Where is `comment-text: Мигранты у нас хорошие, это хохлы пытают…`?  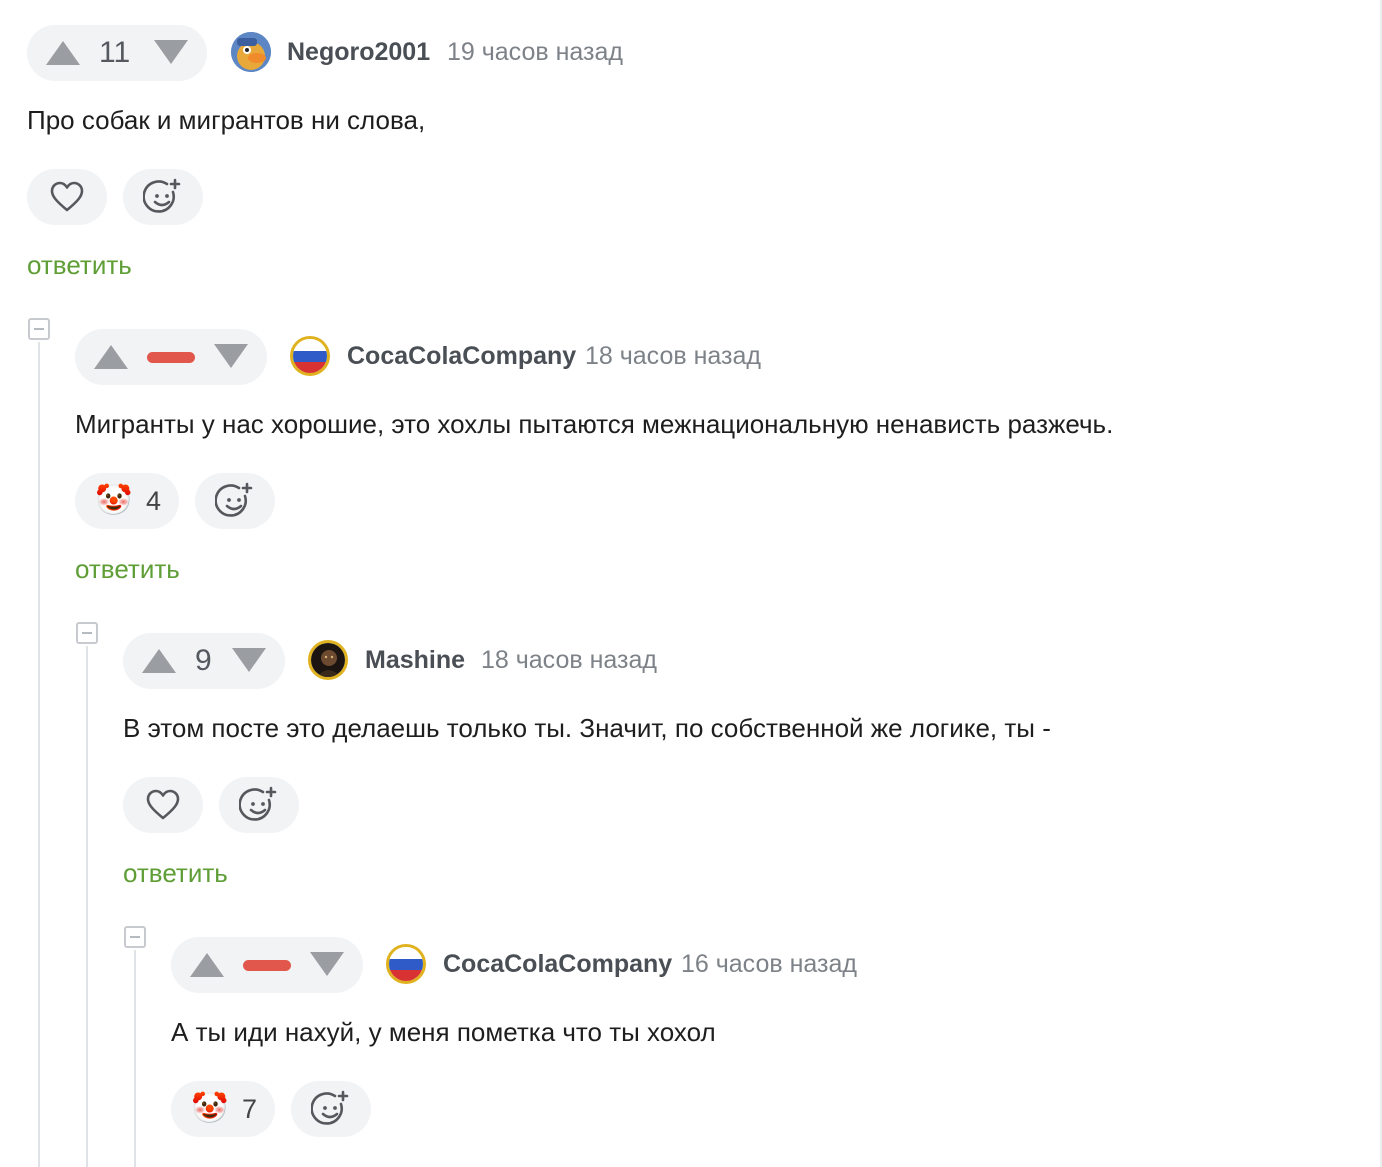 comment-text: Мигранты у нас хорошие, это хохлы пытают… is located at coordinates (594, 424).